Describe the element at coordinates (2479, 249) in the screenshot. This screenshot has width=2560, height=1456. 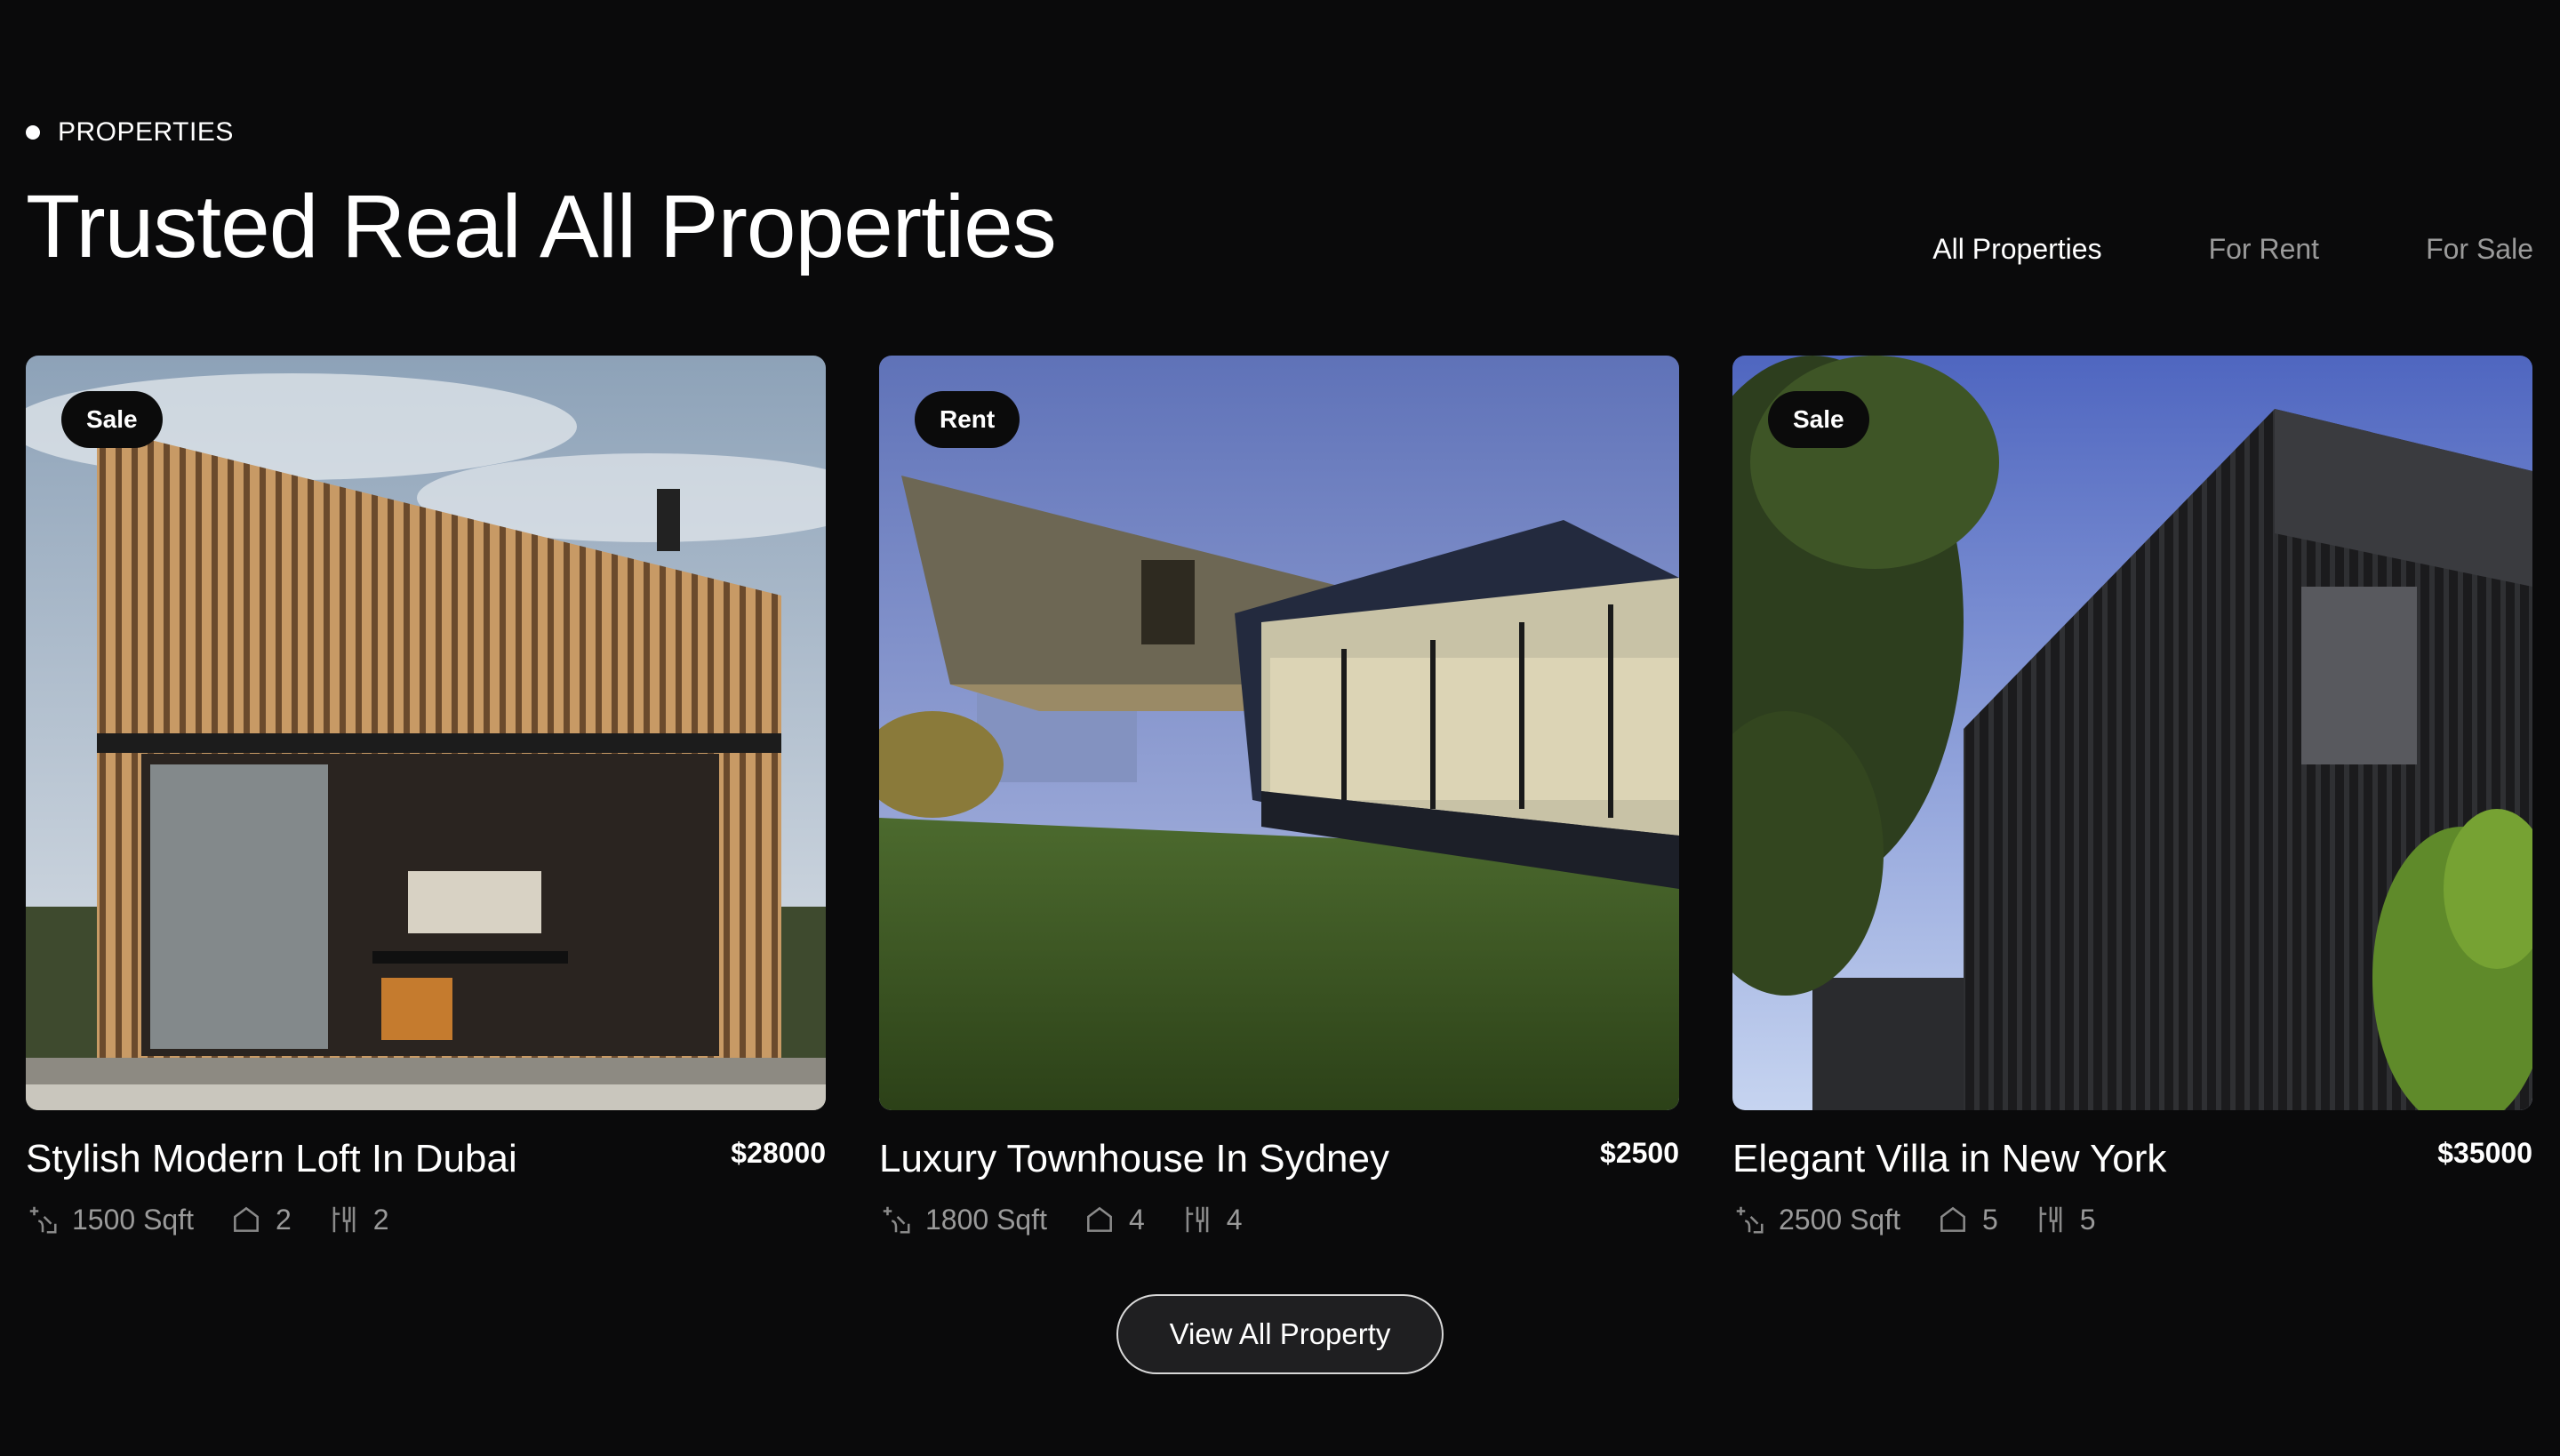
I see `tab-for-sale: For Sale` at that location.